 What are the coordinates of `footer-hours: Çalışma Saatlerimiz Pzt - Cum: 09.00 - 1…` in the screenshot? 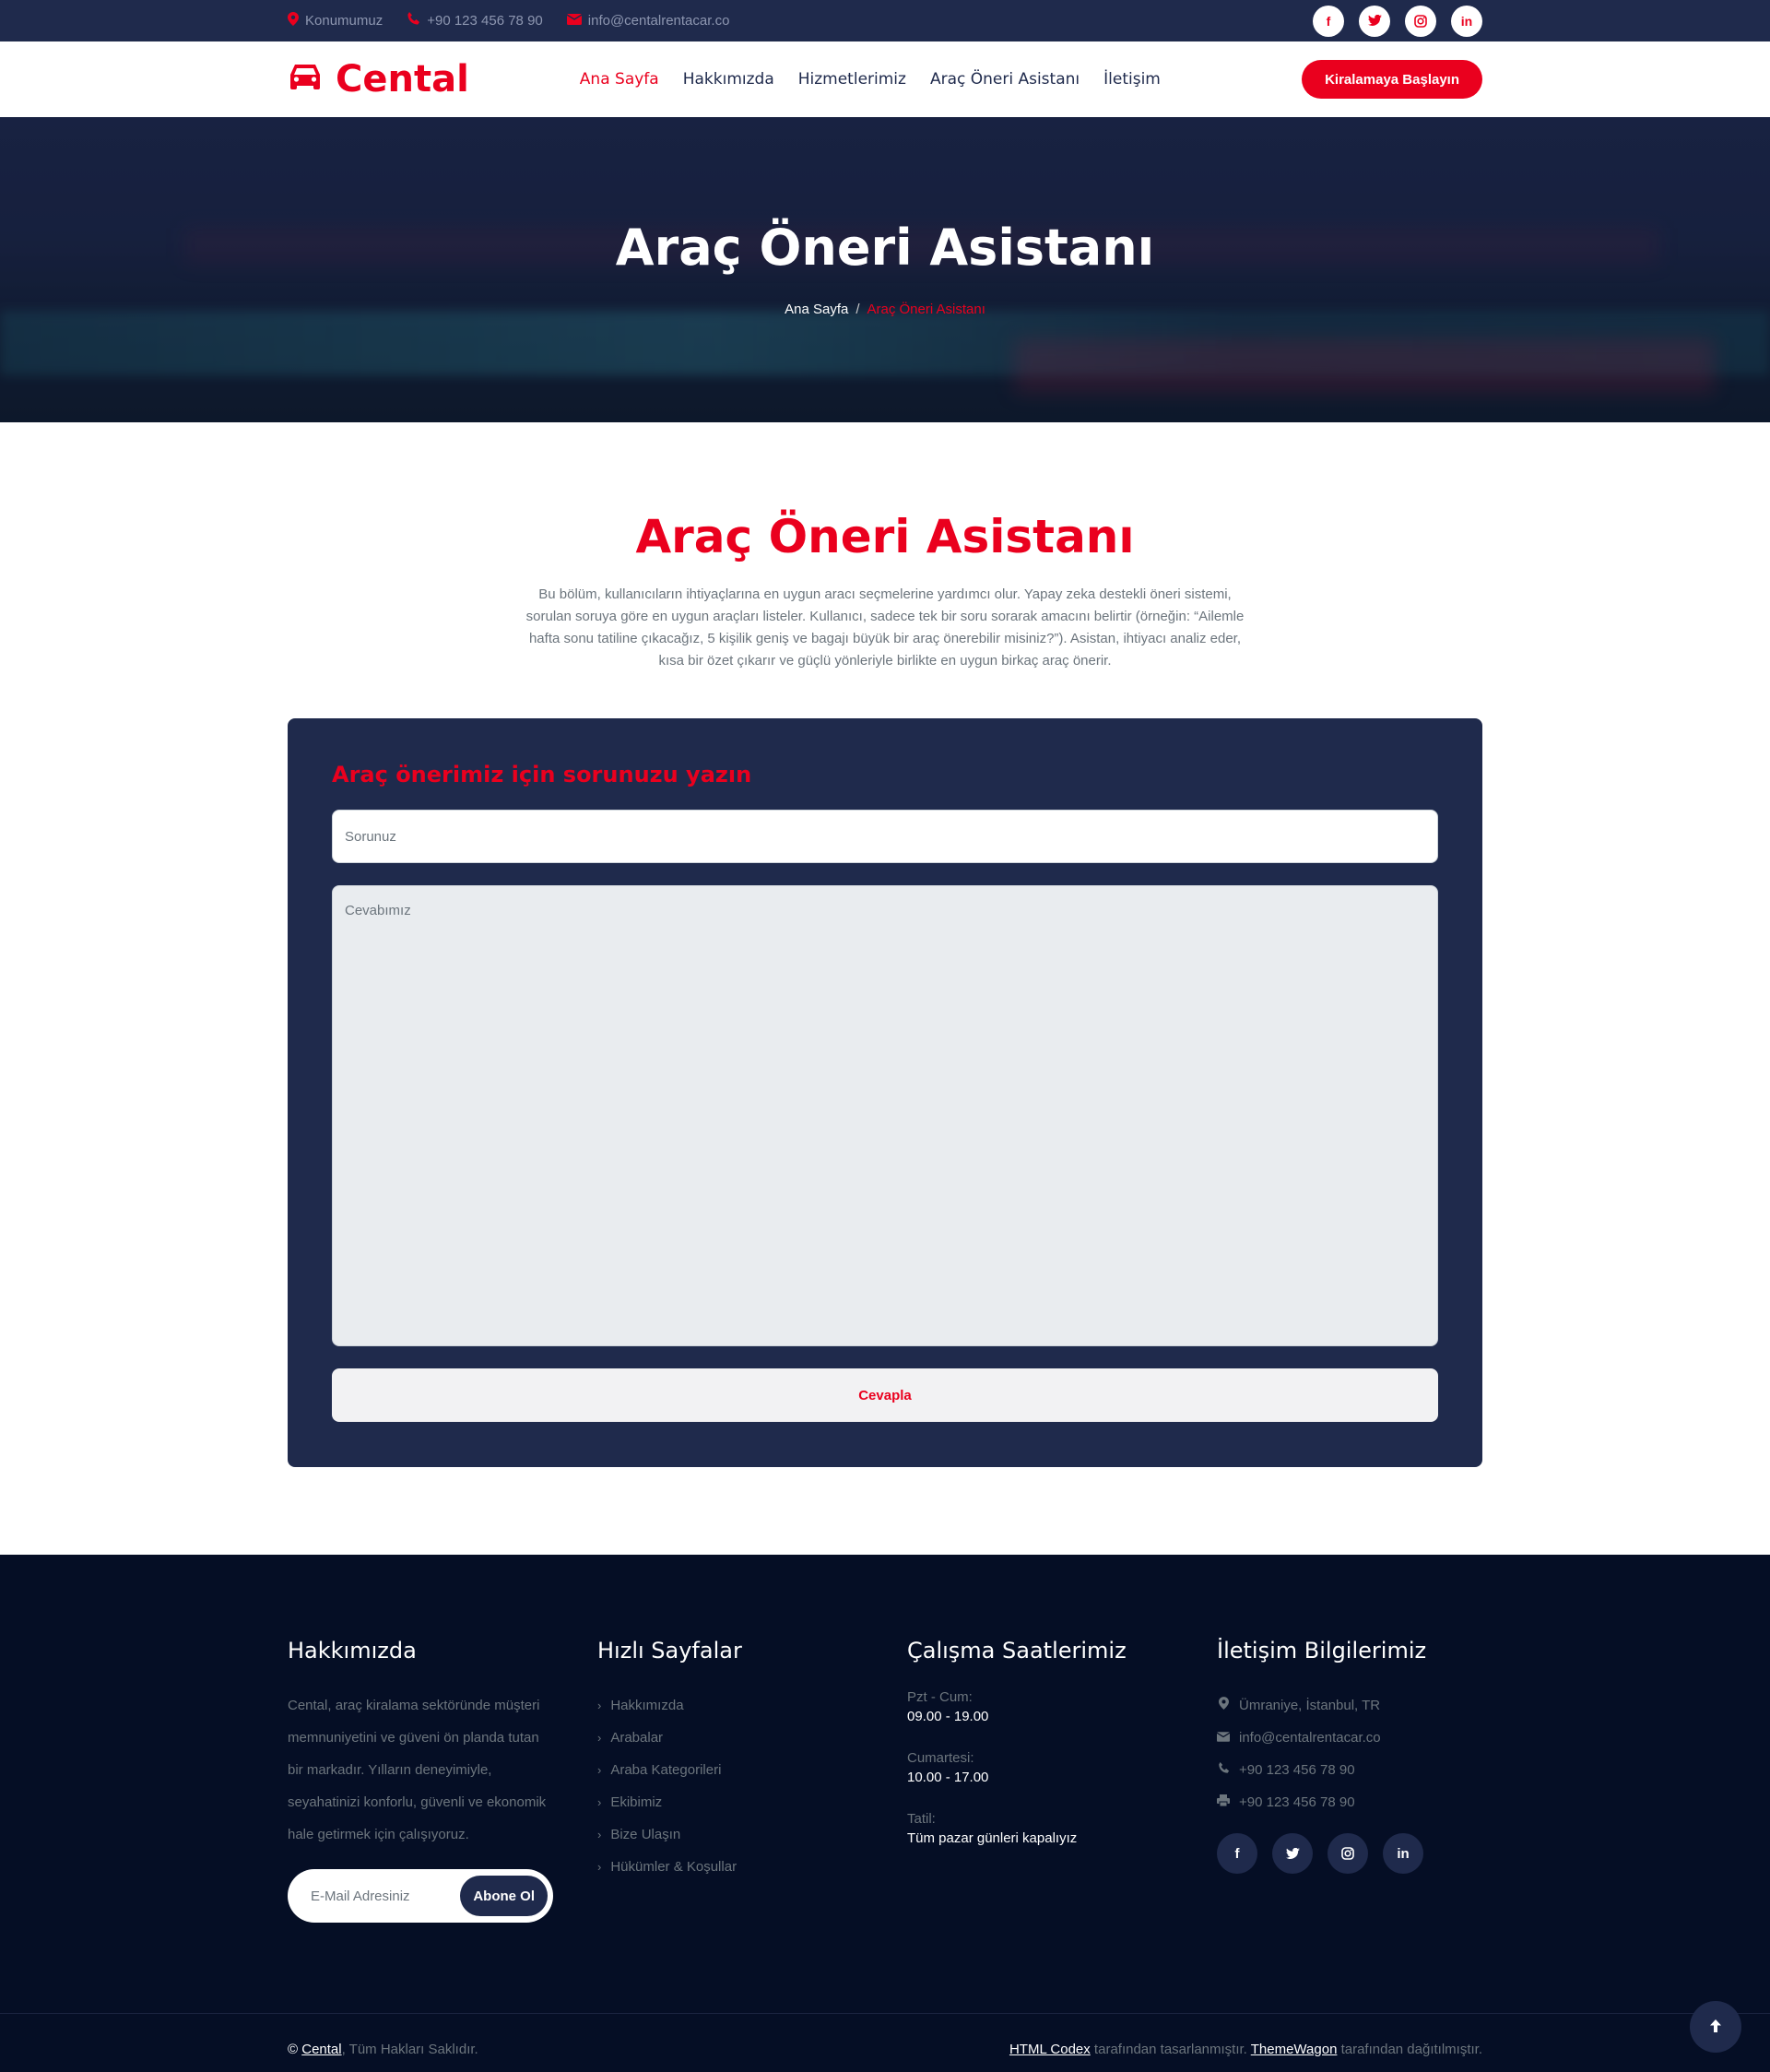 It's located at (1040, 1780).